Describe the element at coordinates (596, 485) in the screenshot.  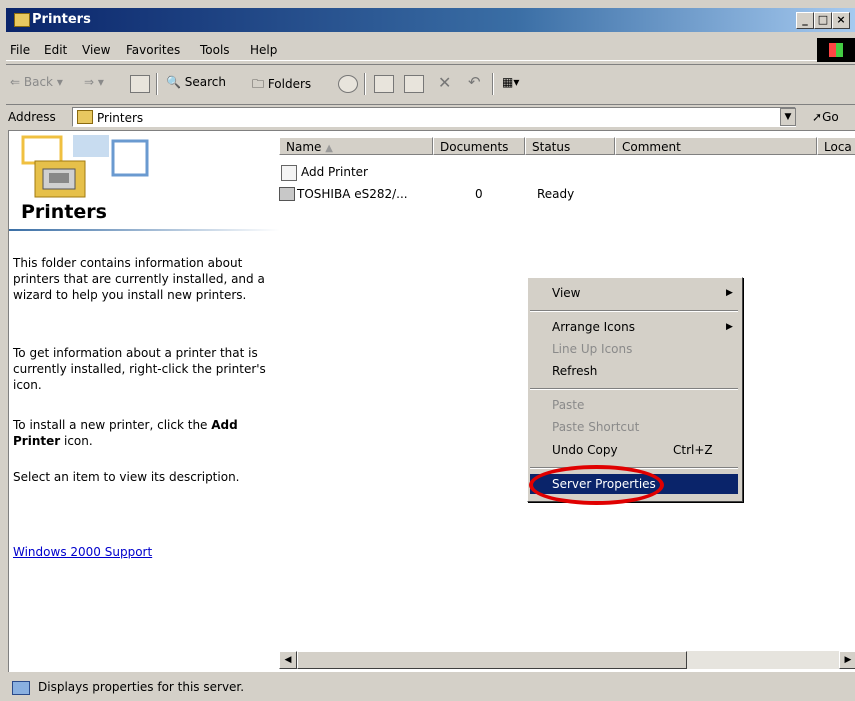
I see `annotation-circle` at that location.